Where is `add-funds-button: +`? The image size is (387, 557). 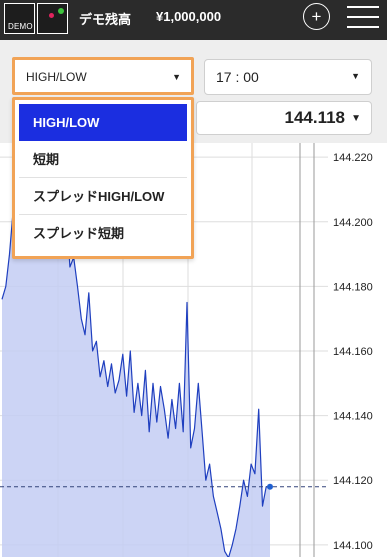 add-funds-button: + is located at coordinates (316, 16).